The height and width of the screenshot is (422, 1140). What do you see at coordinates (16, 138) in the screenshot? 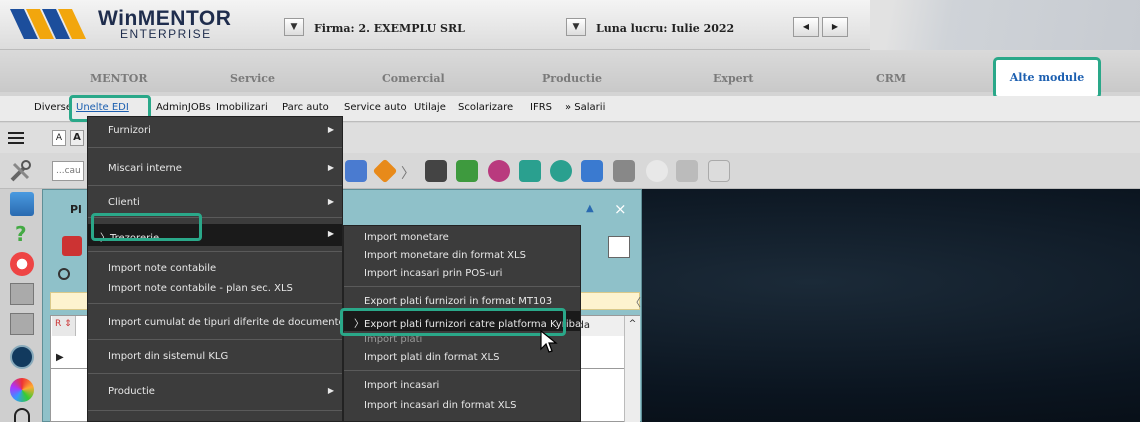
I see `hamburger-menu-icon` at bounding box center [16, 138].